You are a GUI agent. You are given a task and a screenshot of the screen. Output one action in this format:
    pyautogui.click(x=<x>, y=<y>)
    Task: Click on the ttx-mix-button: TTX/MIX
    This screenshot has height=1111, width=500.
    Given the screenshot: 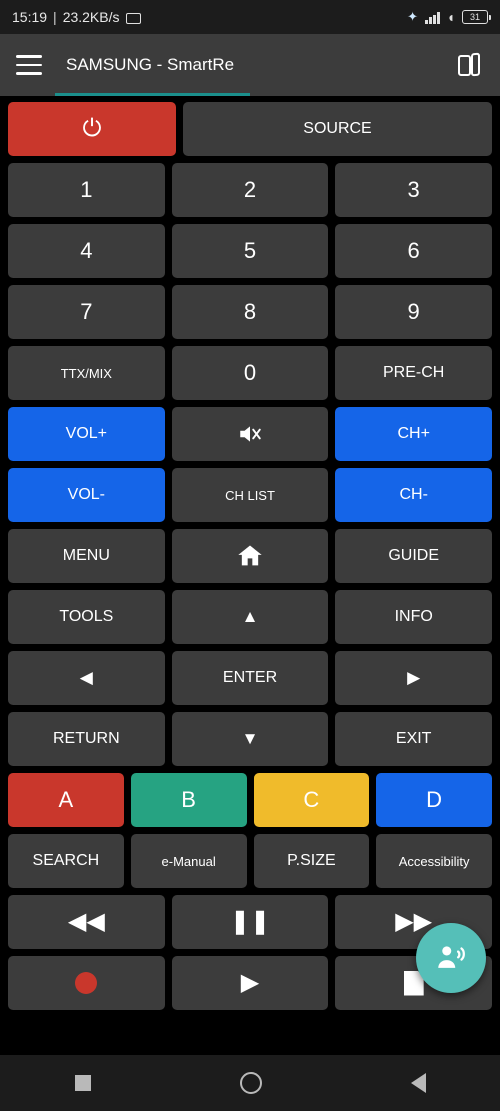 What is the action you would take?
    pyautogui.click(x=86, y=373)
    